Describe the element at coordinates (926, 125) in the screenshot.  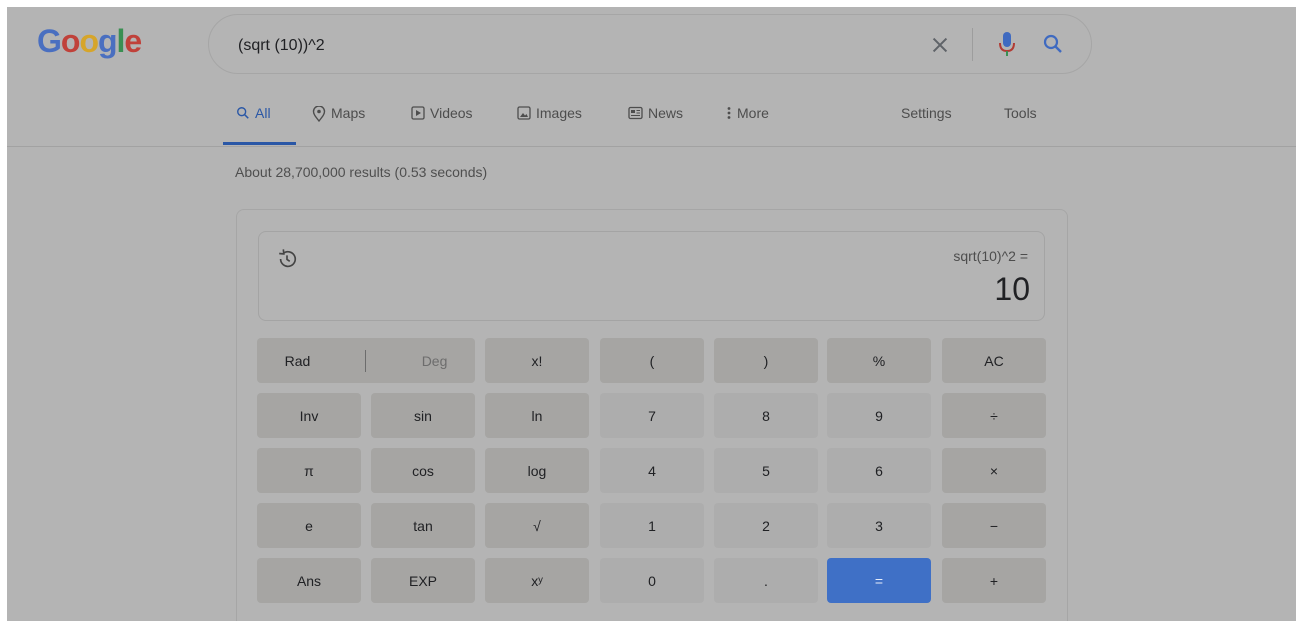
I see `settings-link: Settings` at that location.